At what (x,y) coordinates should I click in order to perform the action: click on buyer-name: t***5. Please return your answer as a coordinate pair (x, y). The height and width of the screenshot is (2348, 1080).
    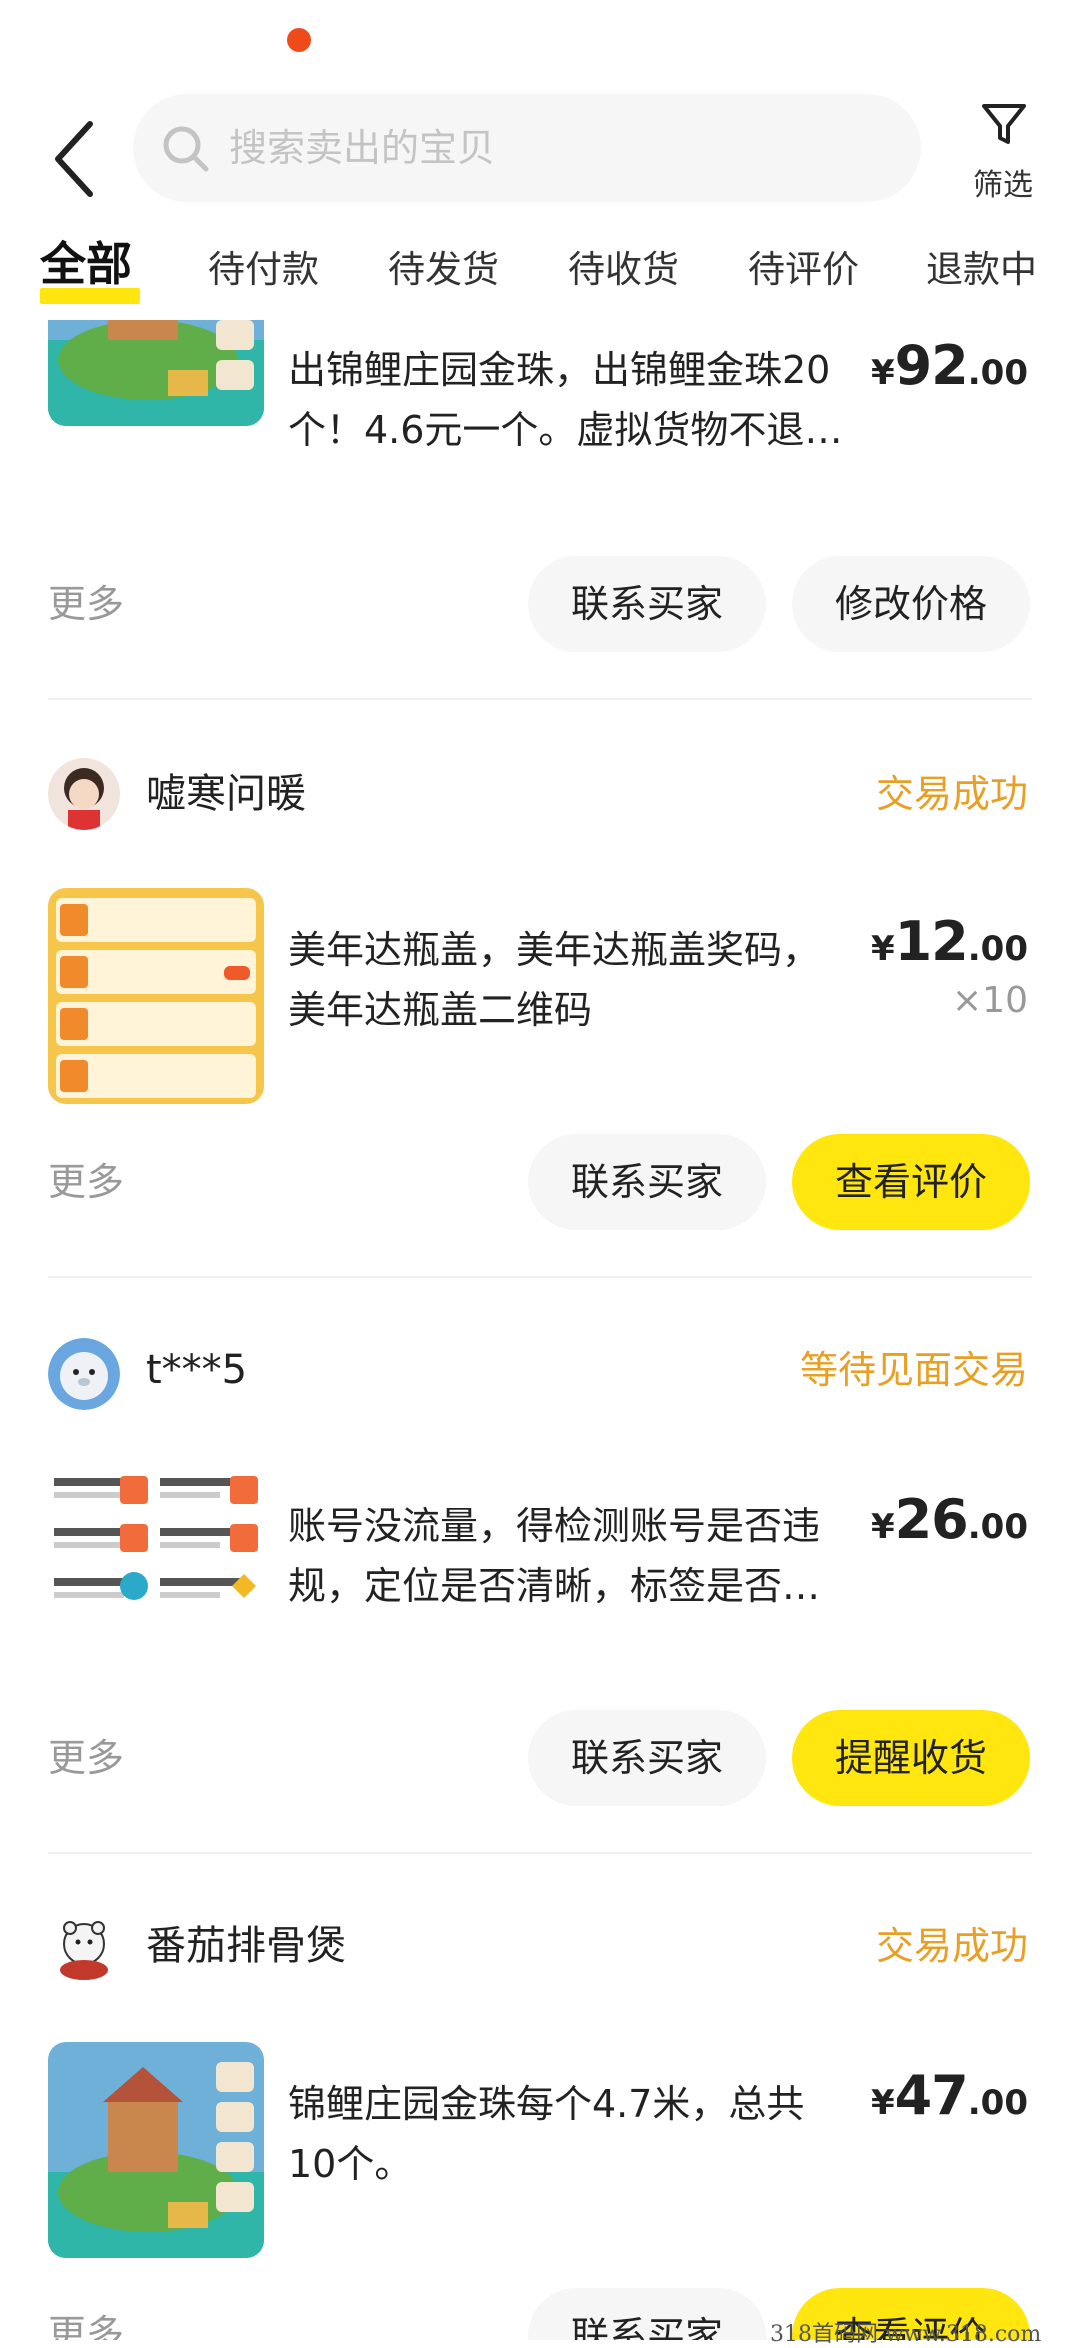
    Looking at the image, I should click on (196, 1370).